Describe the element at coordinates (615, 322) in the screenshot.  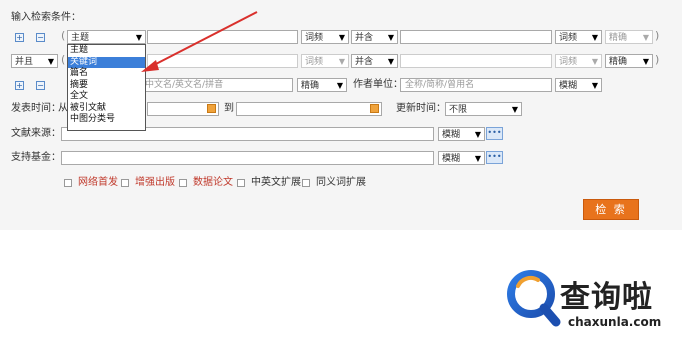
I see `watermark-url: chaxunla.com` at that location.